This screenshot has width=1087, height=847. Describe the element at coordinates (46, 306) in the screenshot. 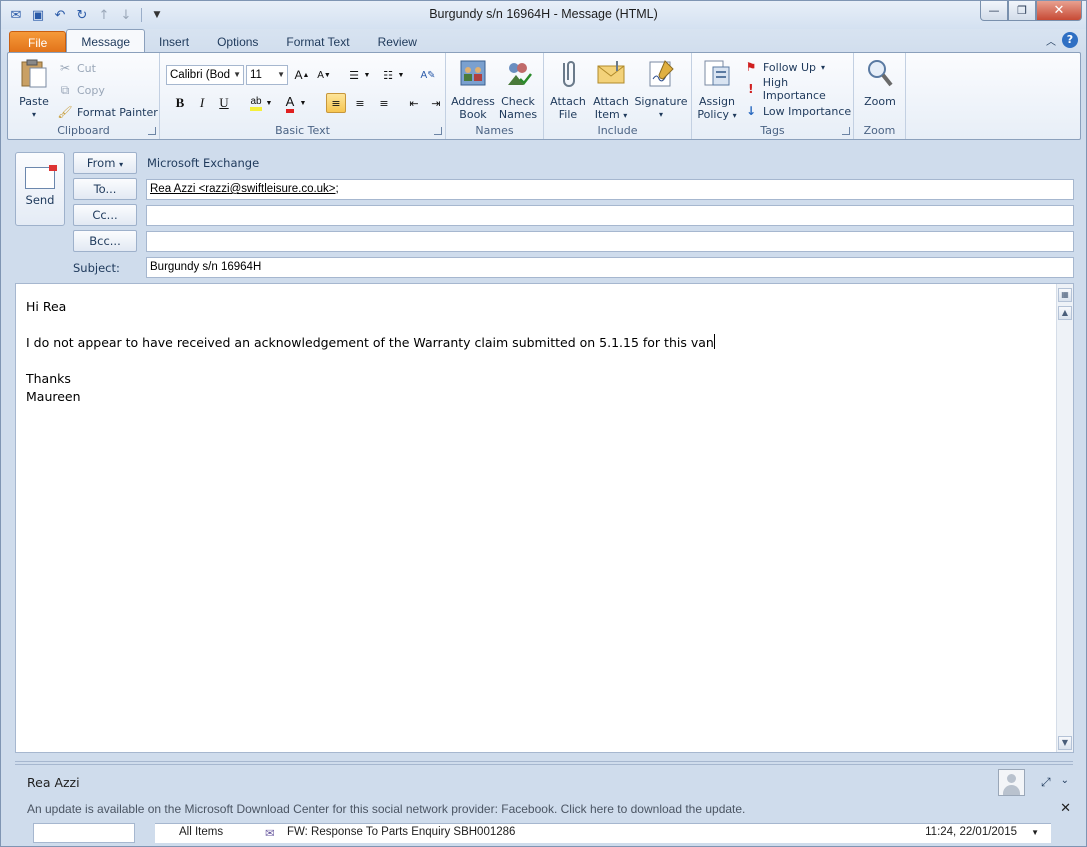

I see `body-line: Hi Rea` at that location.